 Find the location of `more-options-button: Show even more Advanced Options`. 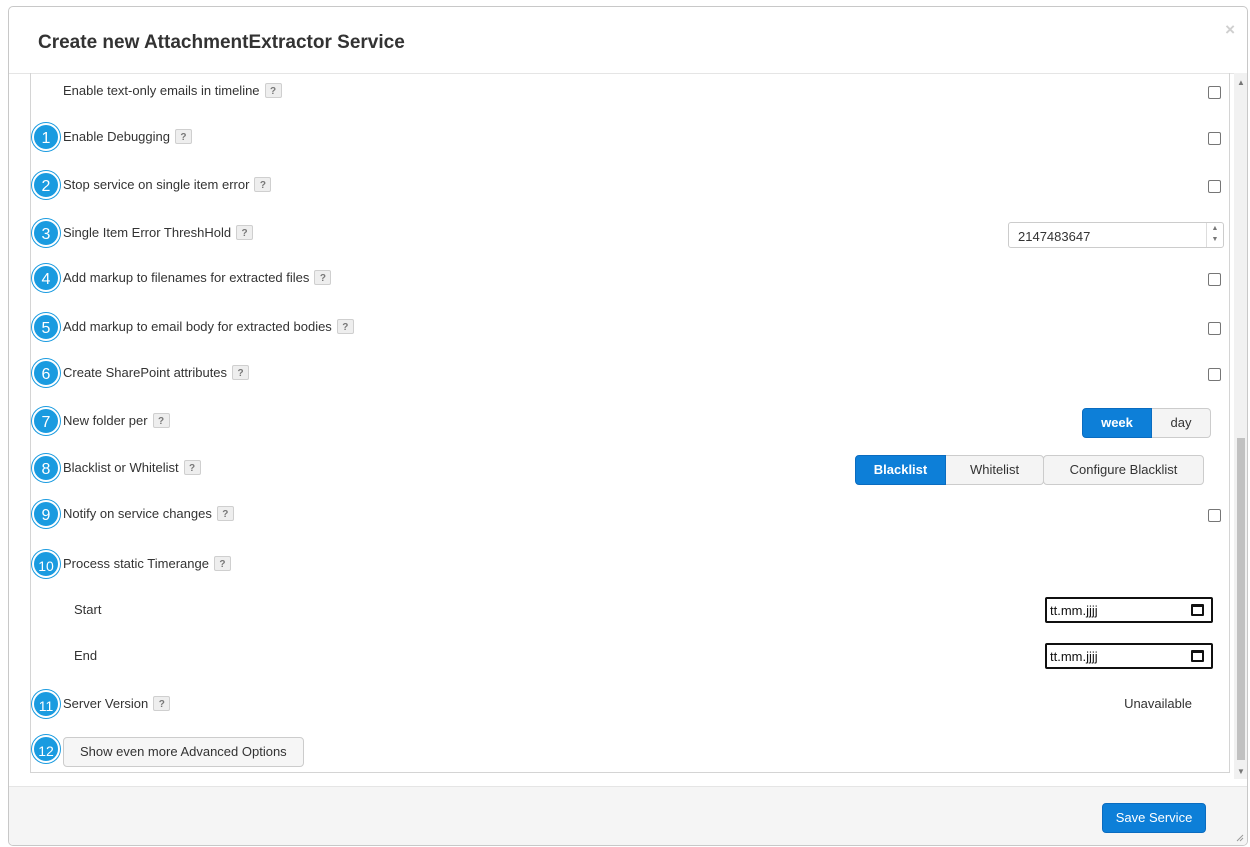

more-options-button: Show even more Advanced Options is located at coordinates (183, 752).